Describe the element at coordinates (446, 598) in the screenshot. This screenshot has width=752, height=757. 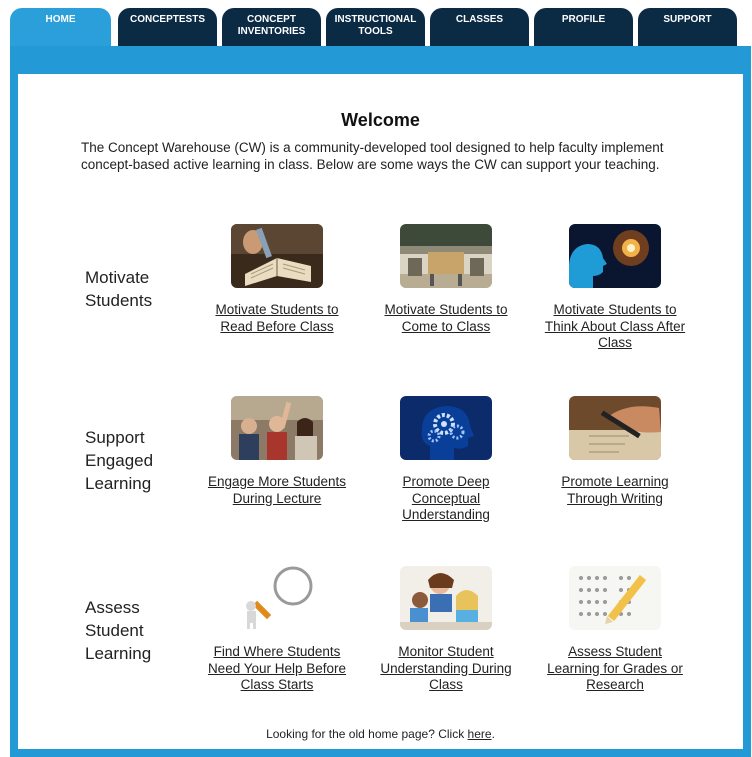
I see `students-studying-image` at that location.